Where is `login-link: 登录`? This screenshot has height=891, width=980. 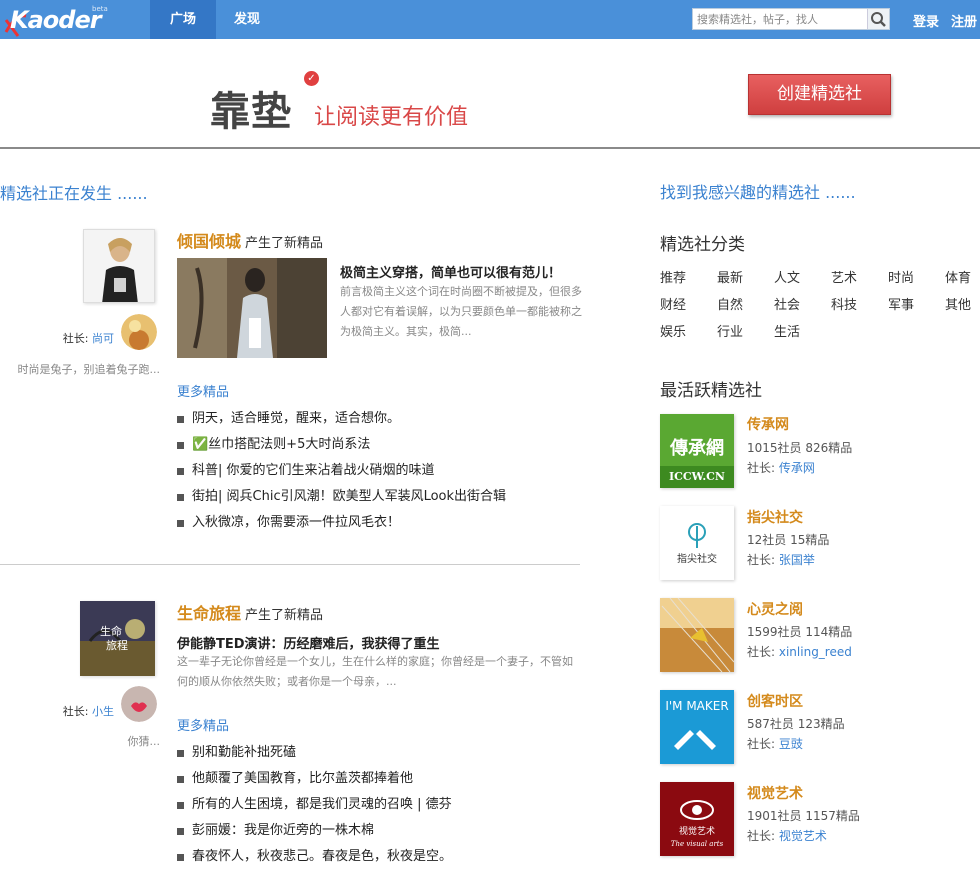 login-link: 登录 is located at coordinates (926, 20).